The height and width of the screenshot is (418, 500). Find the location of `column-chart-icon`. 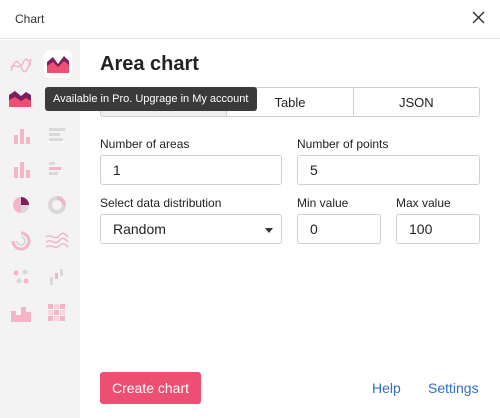

column-chart-icon is located at coordinates (21, 135).